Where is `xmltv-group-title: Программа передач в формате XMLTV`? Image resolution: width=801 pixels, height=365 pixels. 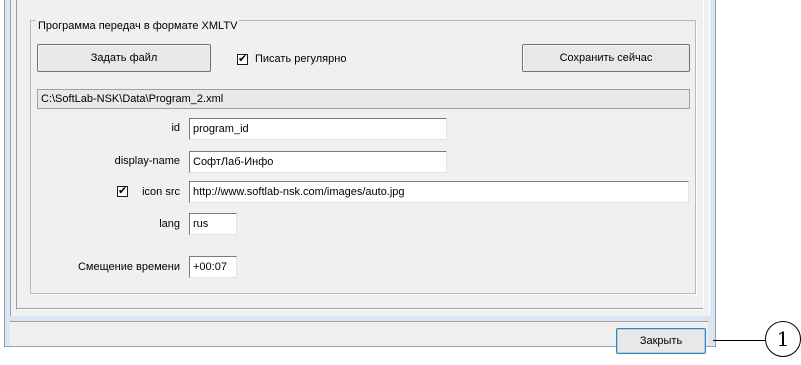 xmltv-group-title: Программа передач в формате XMLTV is located at coordinates (138, 26).